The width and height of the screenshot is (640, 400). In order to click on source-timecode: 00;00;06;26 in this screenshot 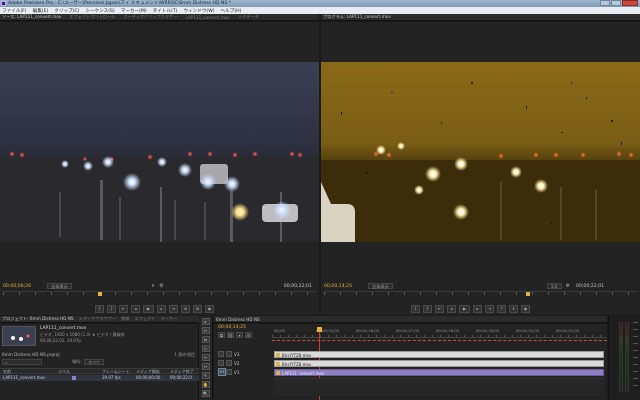, I will do `click(17, 286)`.